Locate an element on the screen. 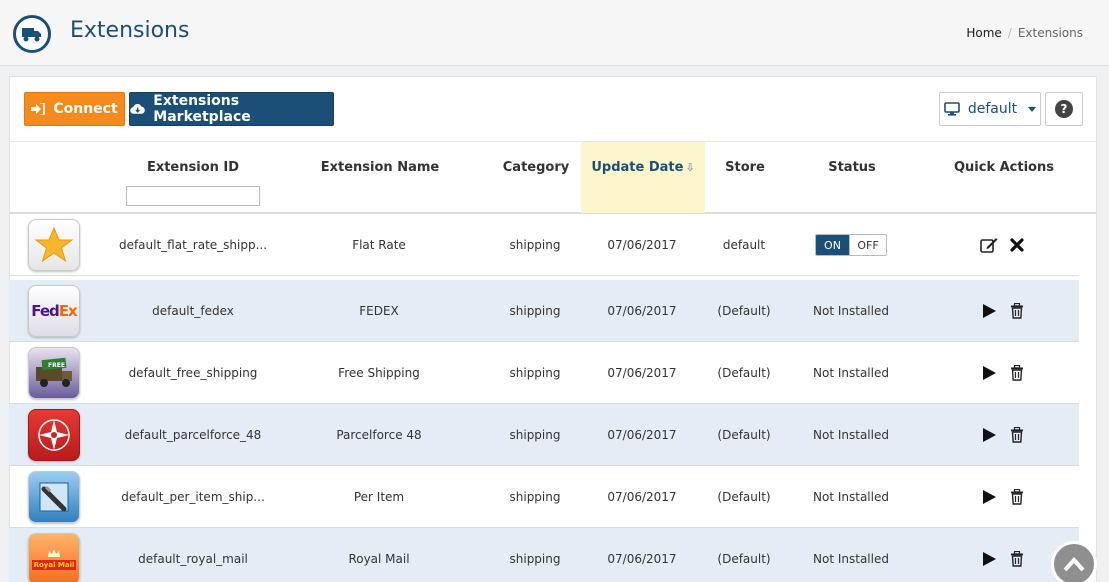  column-header-extension-name: Extension Name is located at coordinates (380, 177).